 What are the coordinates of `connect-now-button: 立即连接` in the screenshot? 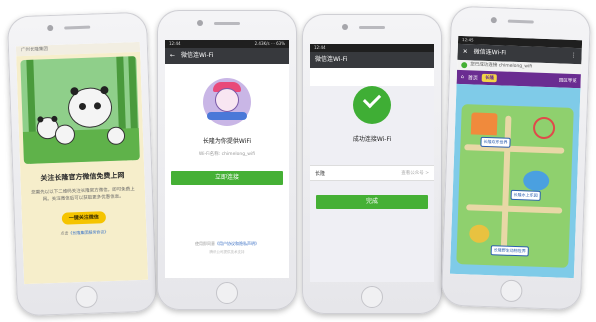 It's located at (227, 178).